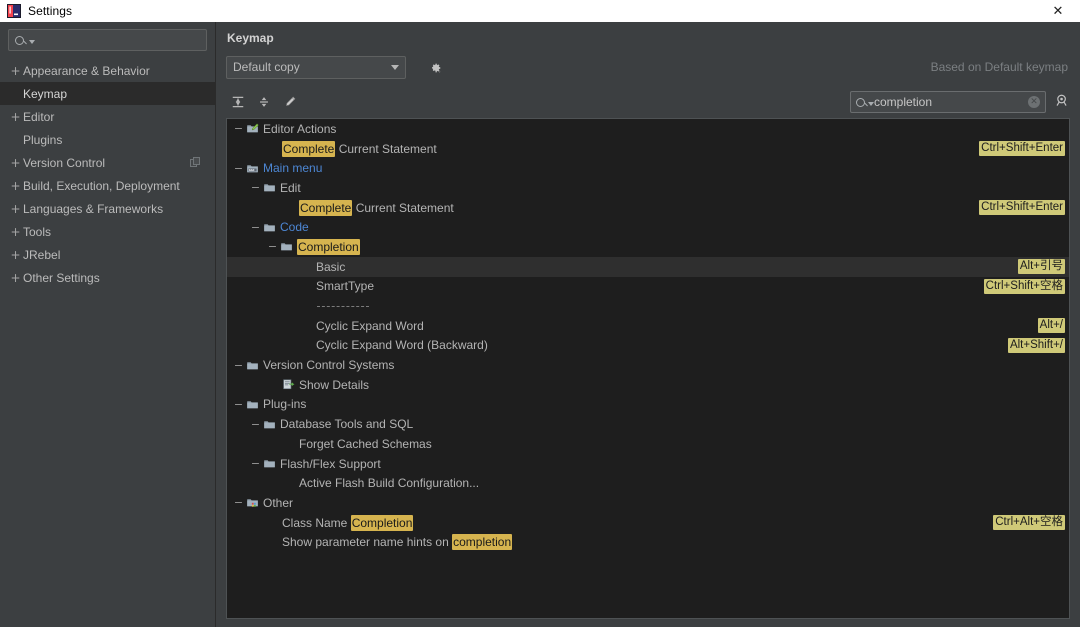  What do you see at coordinates (648, 188) in the screenshot?
I see `tree-row: − Edit` at bounding box center [648, 188].